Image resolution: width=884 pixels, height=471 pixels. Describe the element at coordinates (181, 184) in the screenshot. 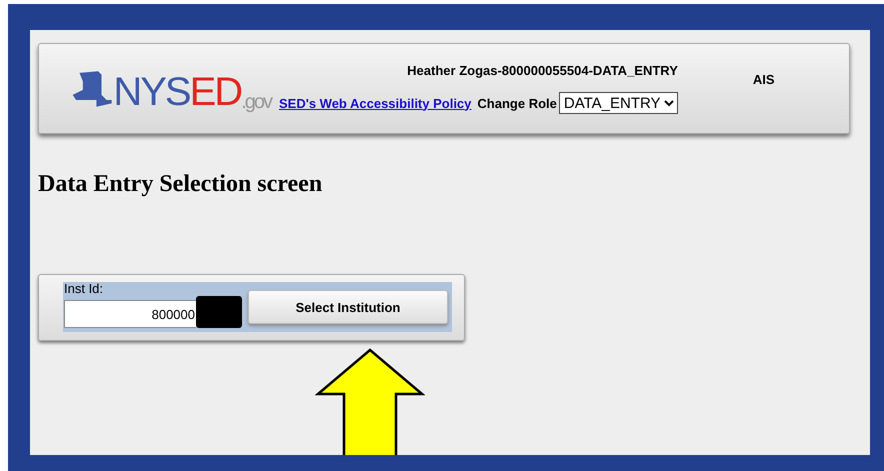

I see `page-title: Data Entry Selection screen` at that location.